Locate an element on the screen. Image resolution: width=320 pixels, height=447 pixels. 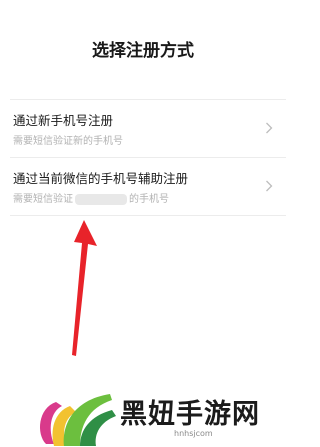
option-subtitle-suffix: 的手机号 is located at coordinates (149, 199).